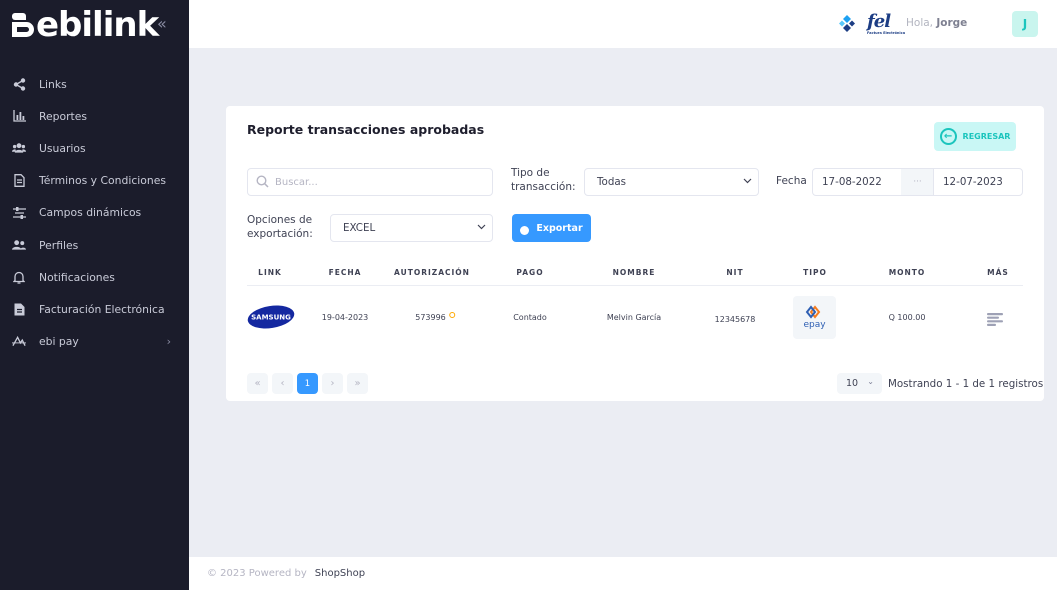 This screenshot has height=590, width=1057. What do you see at coordinates (948, 136) in the screenshot?
I see `arrow-left-circle-icon: ←` at bounding box center [948, 136].